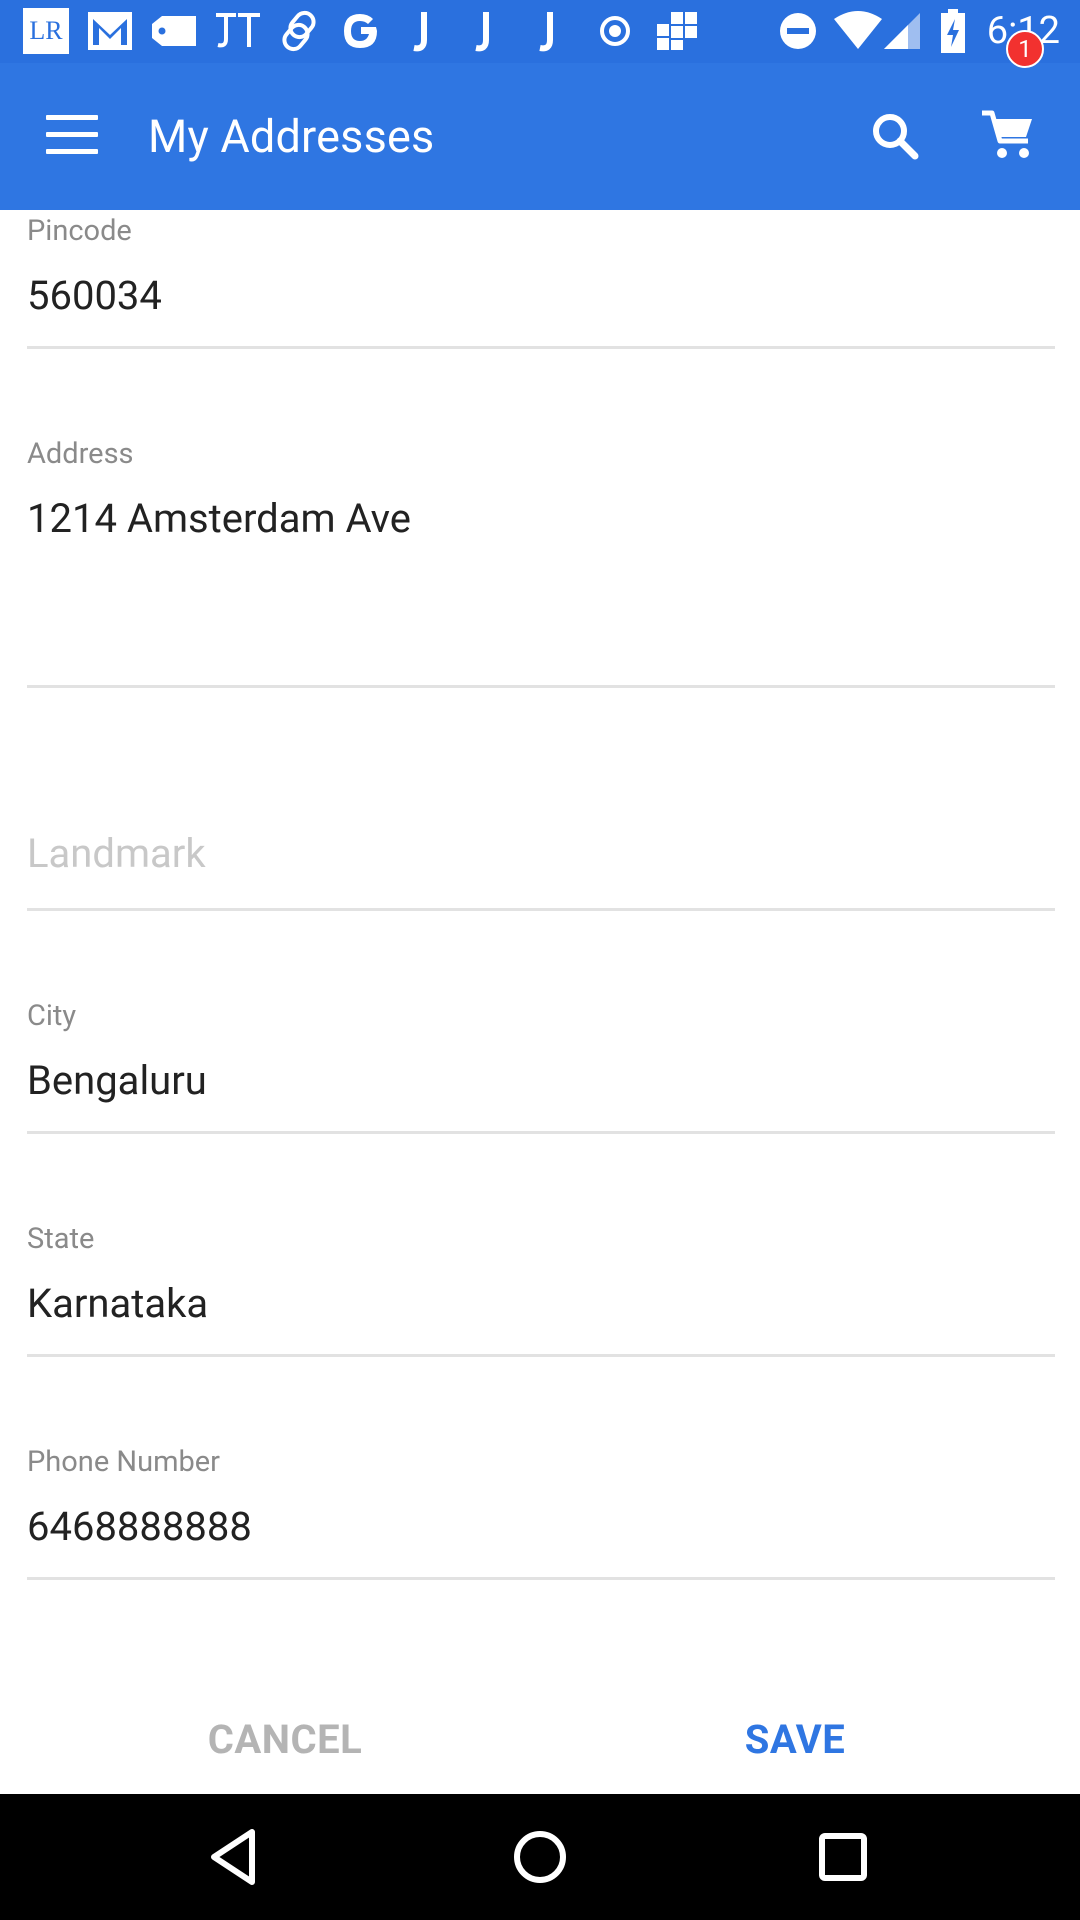 The height and width of the screenshot is (1920, 1080). Describe the element at coordinates (291, 136) in the screenshot. I see `page-title: My Addresses` at that location.